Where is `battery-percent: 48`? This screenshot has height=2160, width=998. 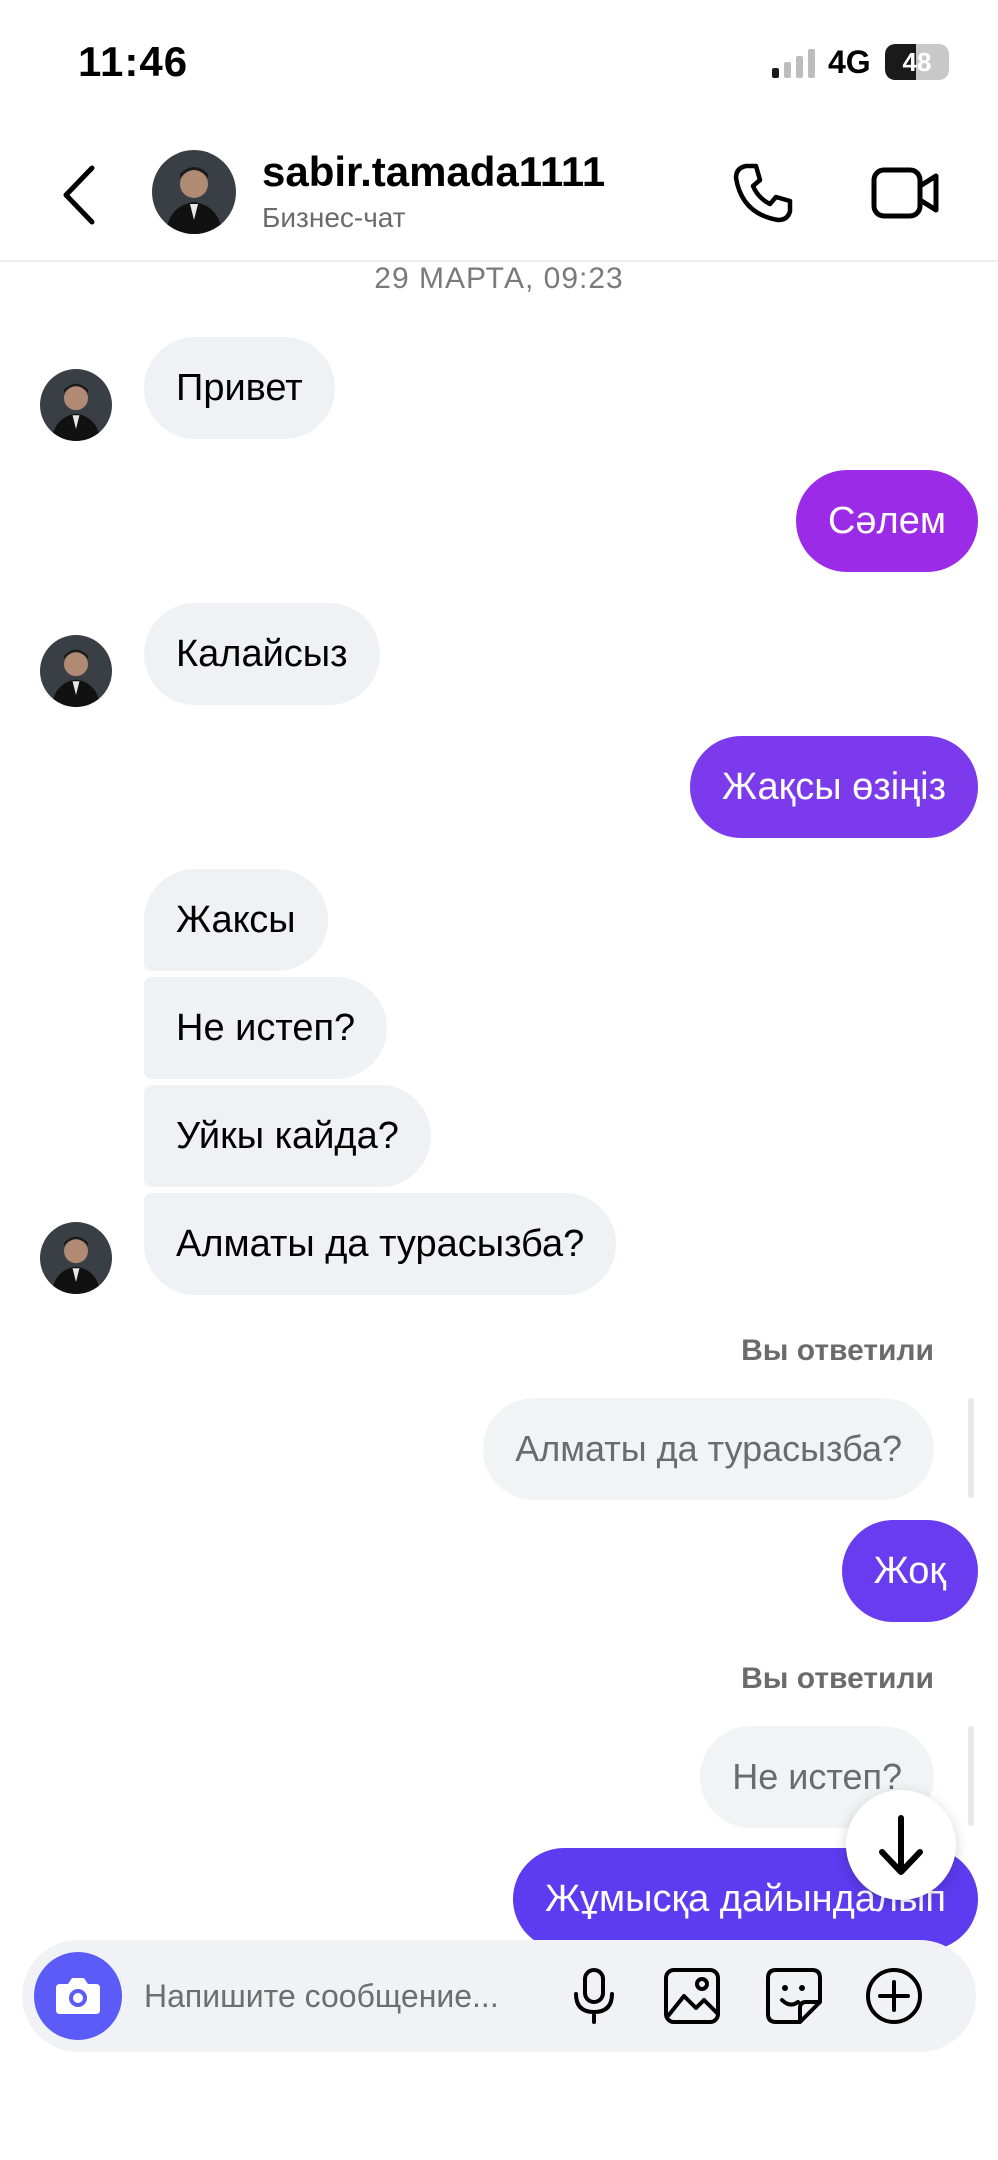 battery-percent: 48 is located at coordinates (917, 62).